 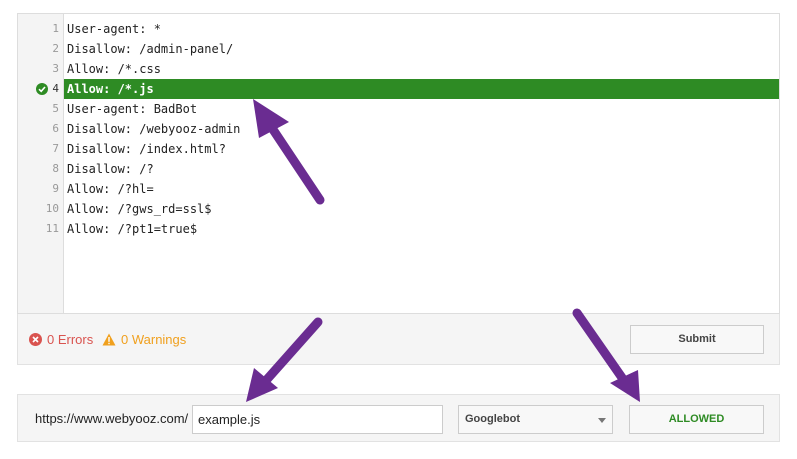 What do you see at coordinates (289, 152) in the screenshot?
I see `arrow-to-highlighted-line` at bounding box center [289, 152].